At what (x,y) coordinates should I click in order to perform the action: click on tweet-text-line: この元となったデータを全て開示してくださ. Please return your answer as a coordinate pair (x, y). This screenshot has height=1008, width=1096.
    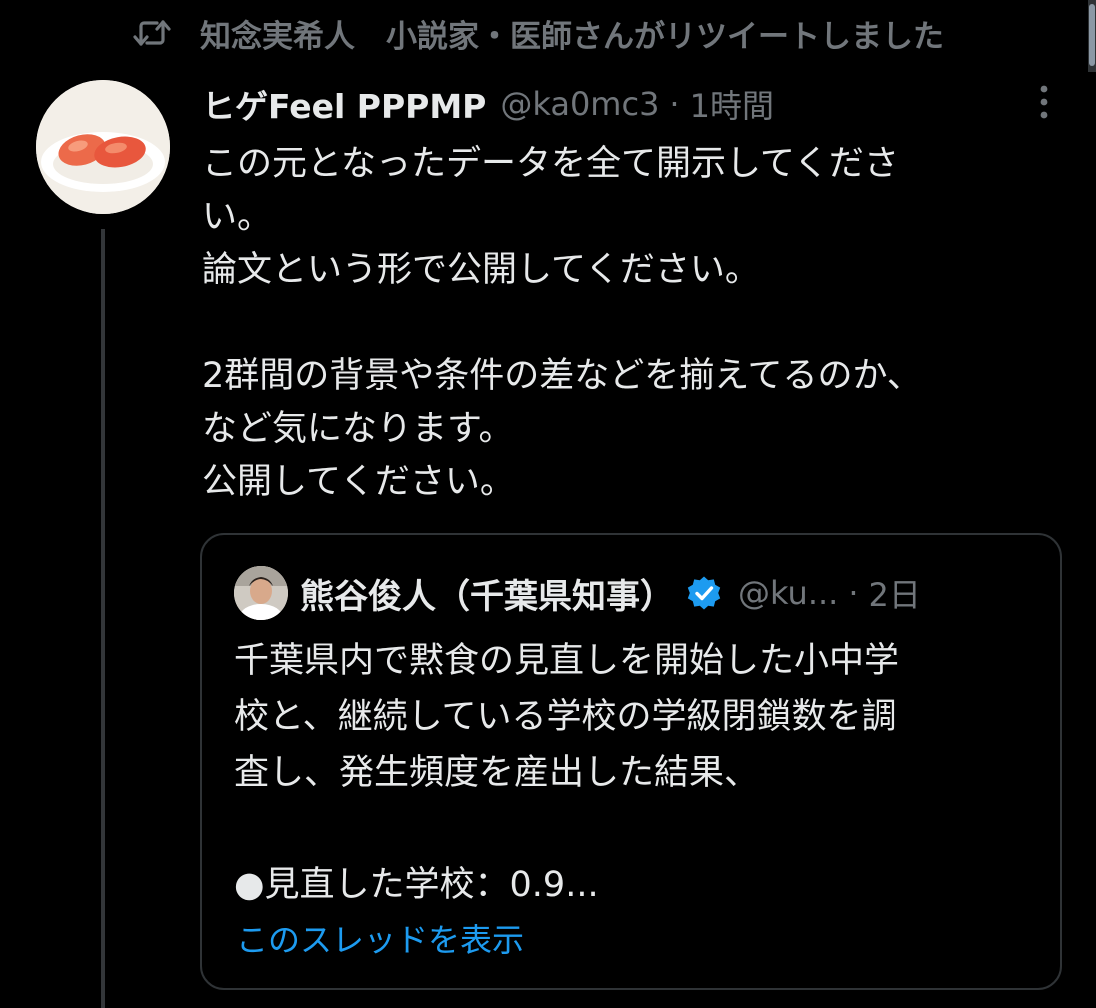
    Looking at the image, I should click on (550, 164).